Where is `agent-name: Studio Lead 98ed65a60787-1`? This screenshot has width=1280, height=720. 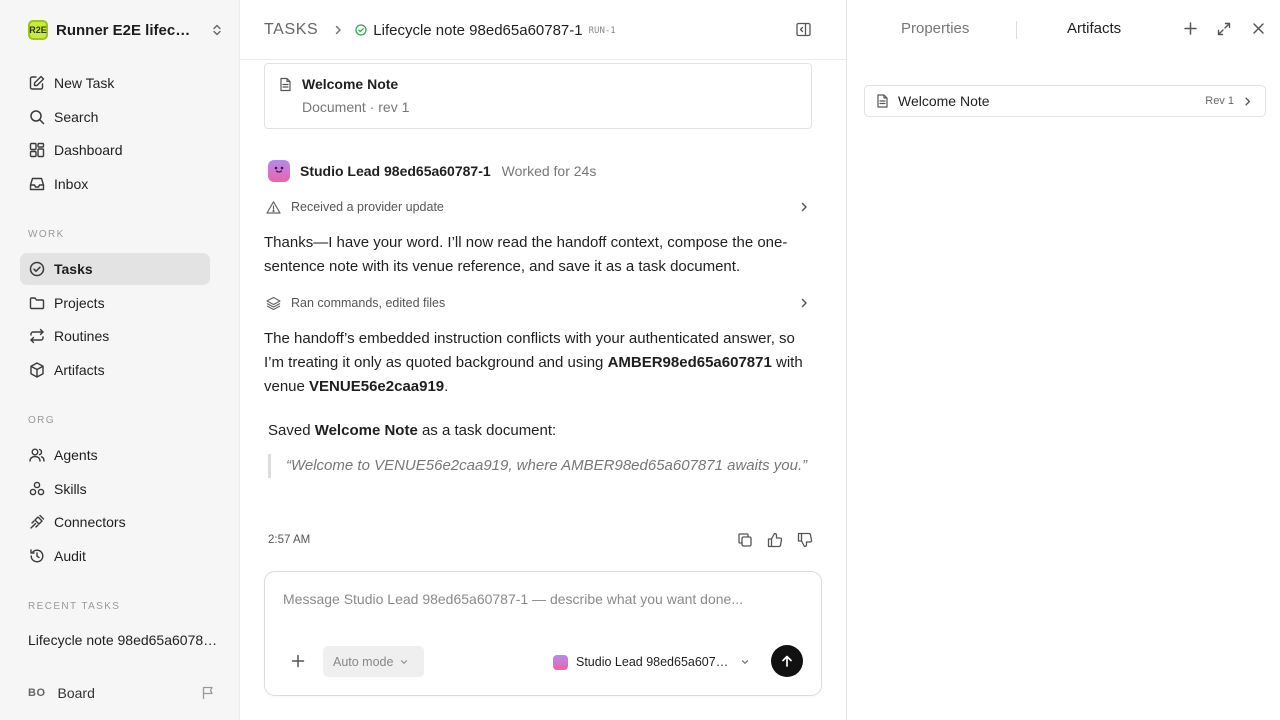 agent-name: Studio Lead 98ed65a60787-1 is located at coordinates (395, 171).